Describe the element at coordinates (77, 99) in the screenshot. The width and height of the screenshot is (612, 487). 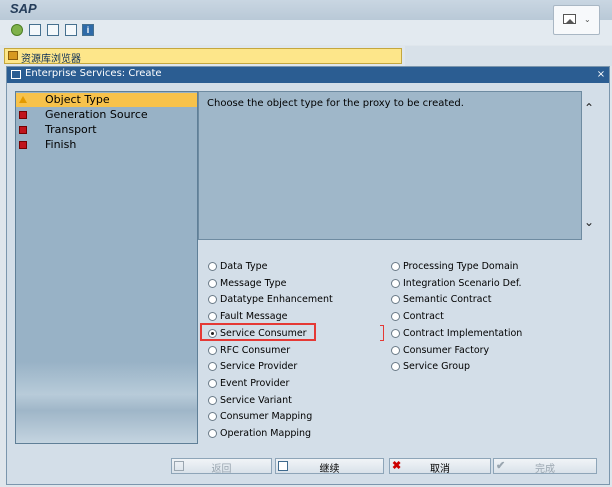
I see `step-label: Object Type` at that location.